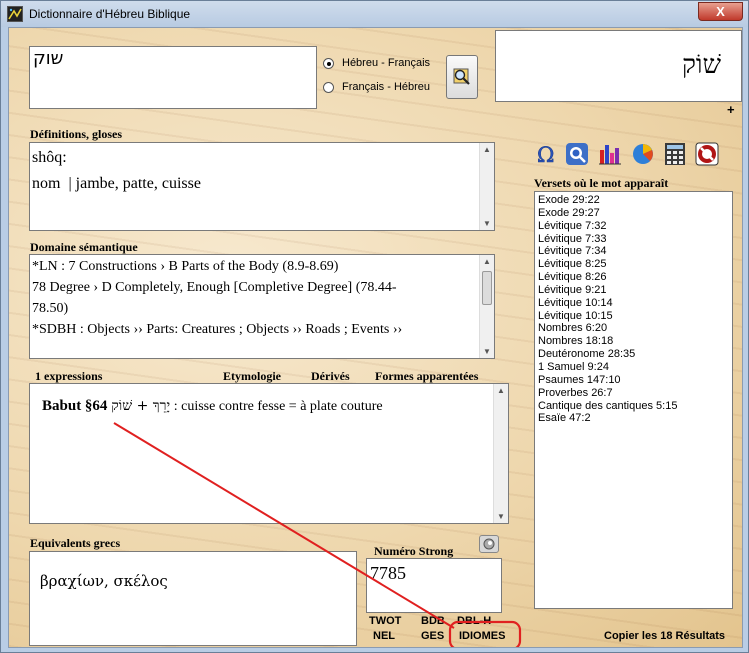  What do you see at coordinates (75, 406) in the screenshot?
I see `expression-ref: Babut §64` at bounding box center [75, 406].